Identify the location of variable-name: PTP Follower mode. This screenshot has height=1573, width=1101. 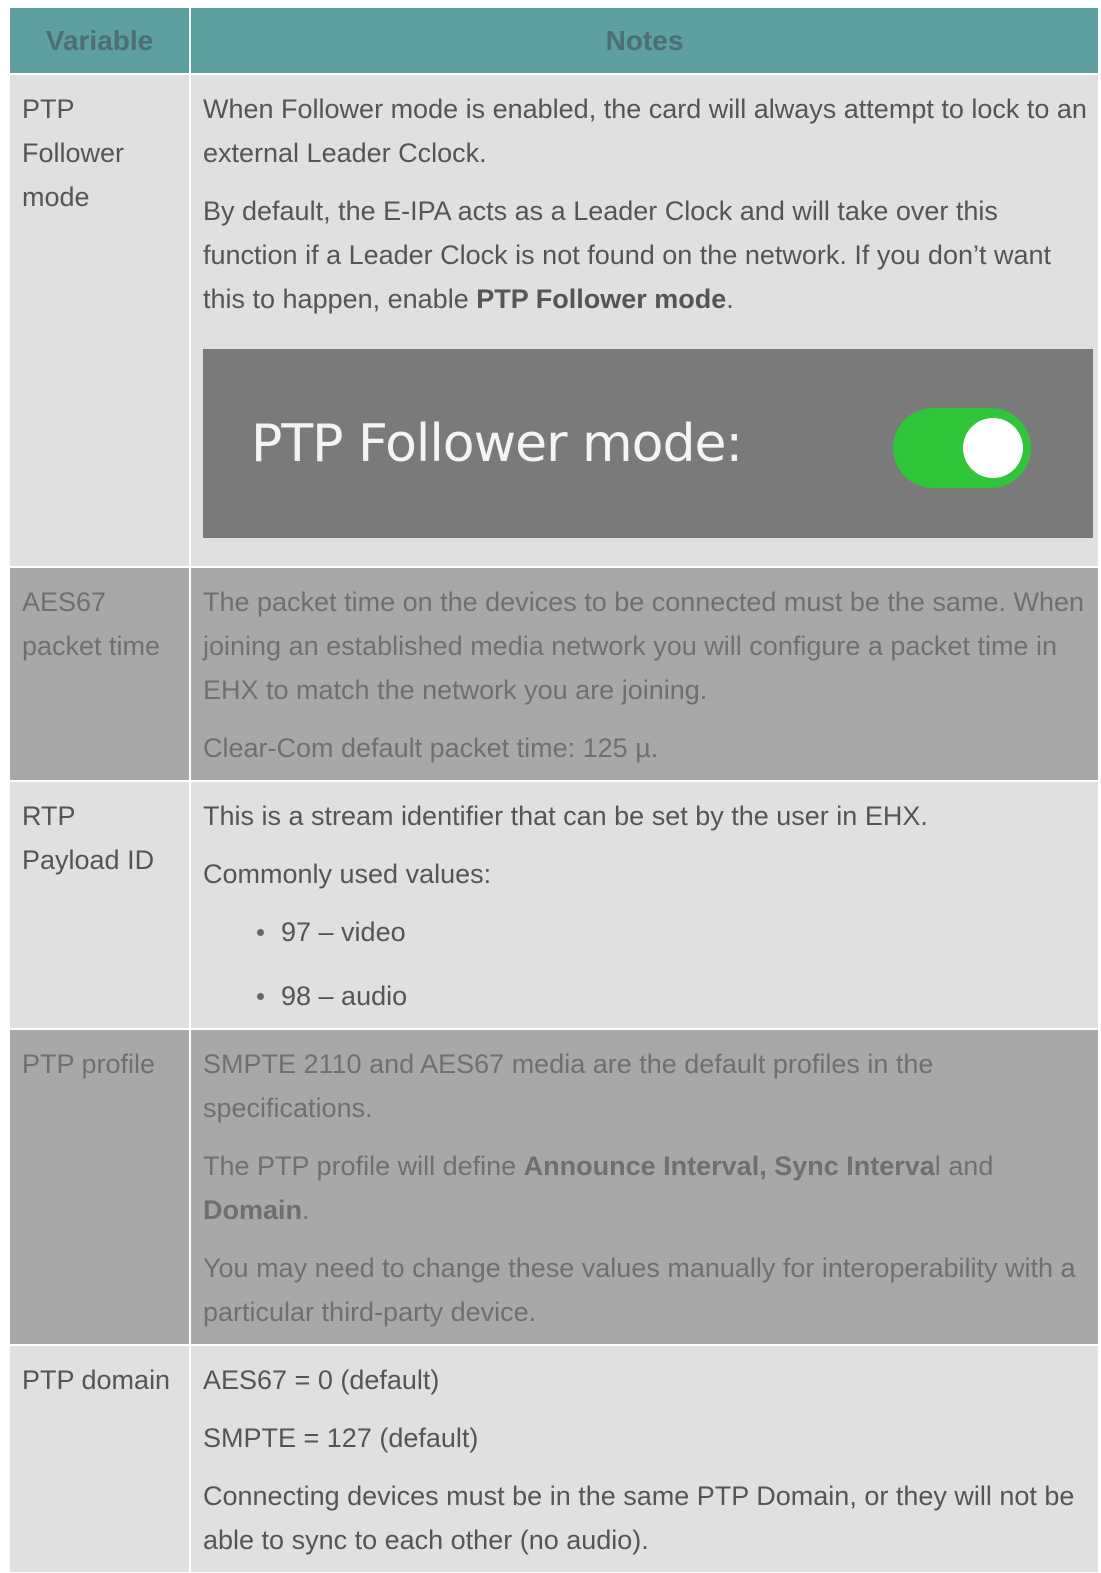
(100, 320).